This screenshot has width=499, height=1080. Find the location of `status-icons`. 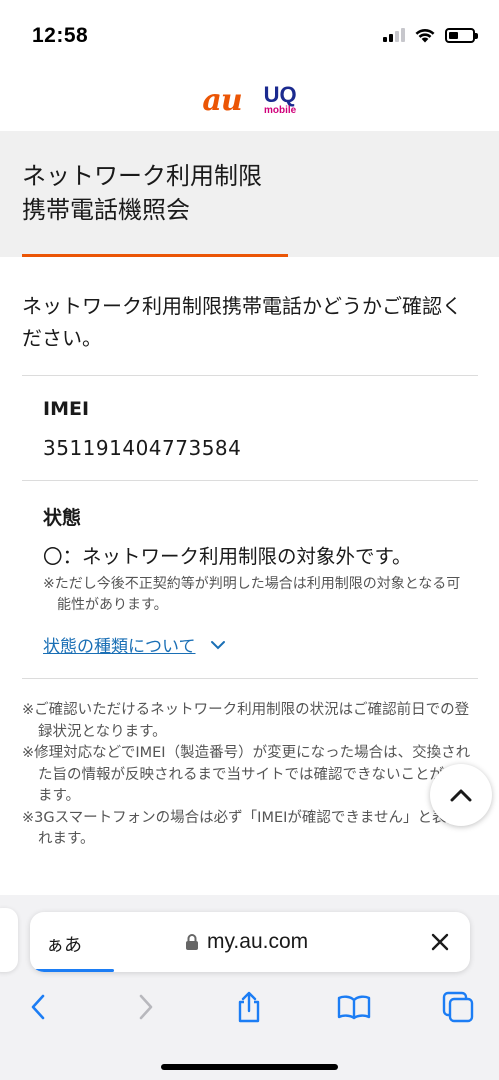

status-icons is located at coordinates (430, 35).